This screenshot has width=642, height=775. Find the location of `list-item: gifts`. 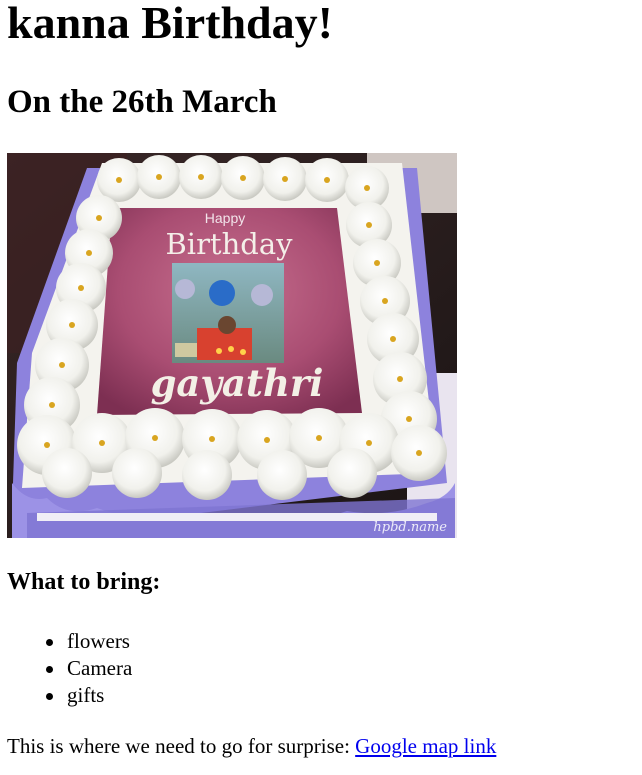

list-item: gifts is located at coordinates (69, 695).